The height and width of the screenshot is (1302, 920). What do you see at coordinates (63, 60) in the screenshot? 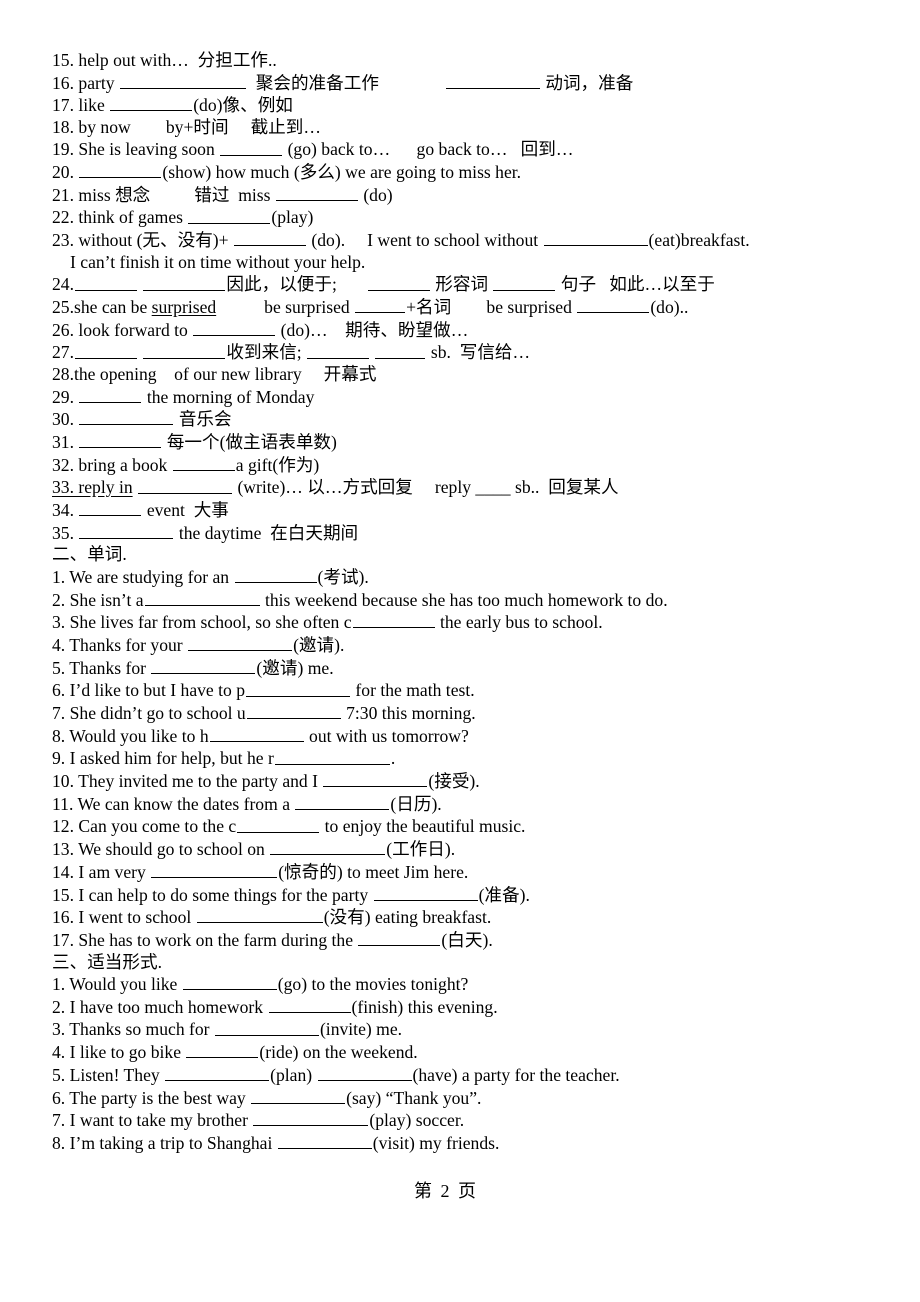
I see `line-text: 15.` at bounding box center [63, 60].